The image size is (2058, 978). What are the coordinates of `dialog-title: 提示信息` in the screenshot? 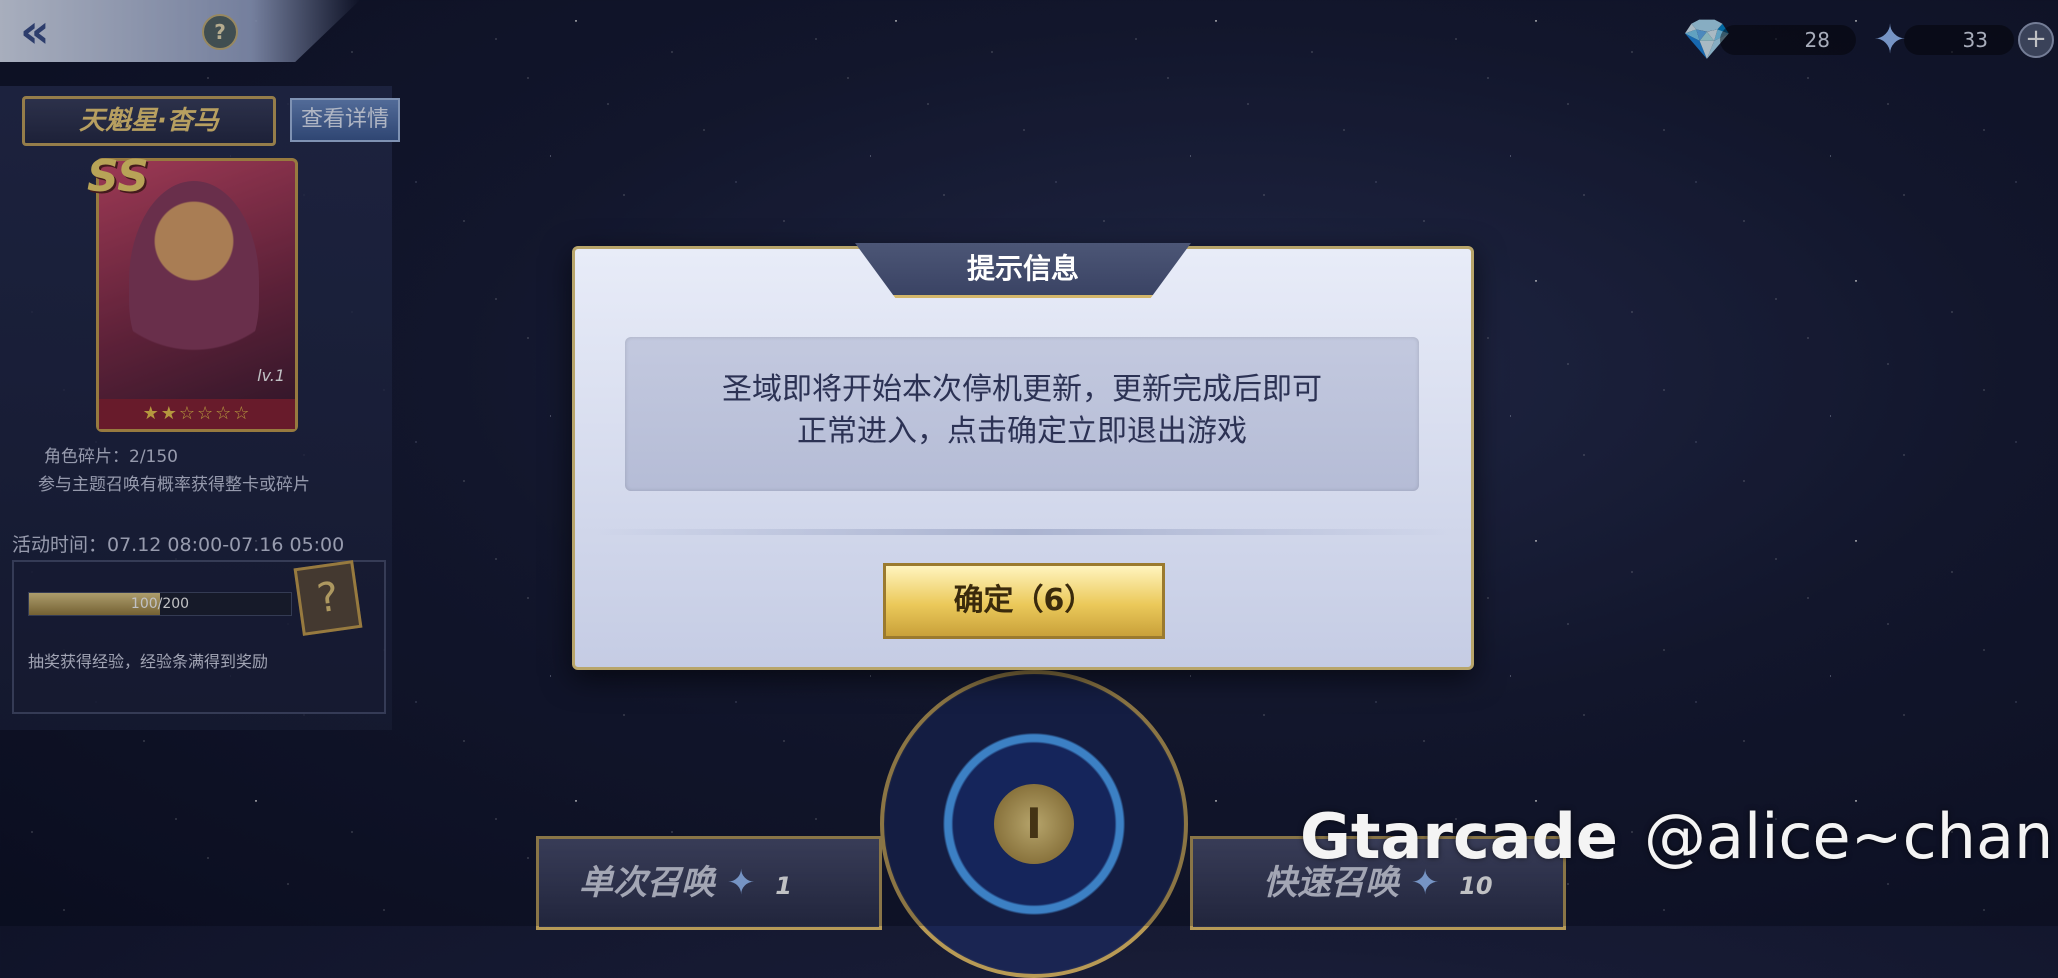 It's located at (1022, 268).